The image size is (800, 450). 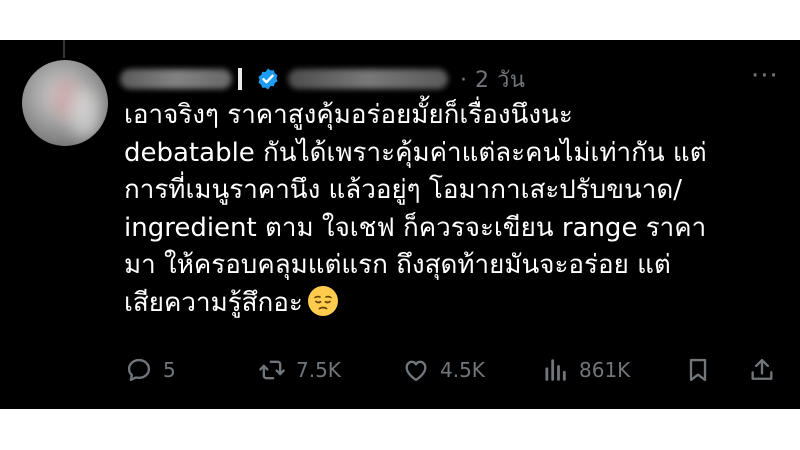 I want to click on bookmark-button, so click(x=698, y=370).